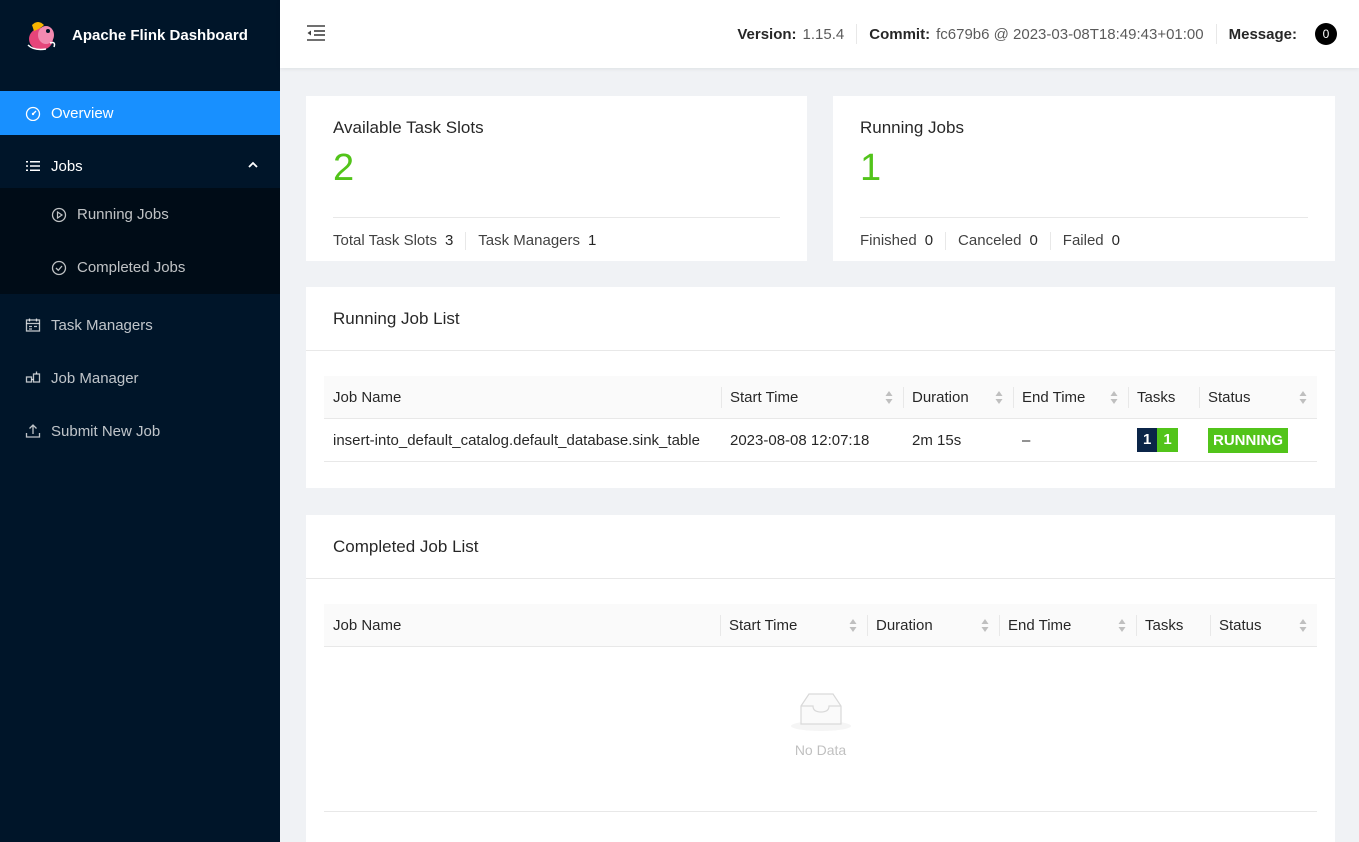 The image size is (1359, 842). What do you see at coordinates (140, 166) in the screenshot?
I see `menu-item-jobs: Jobs` at bounding box center [140, 166].